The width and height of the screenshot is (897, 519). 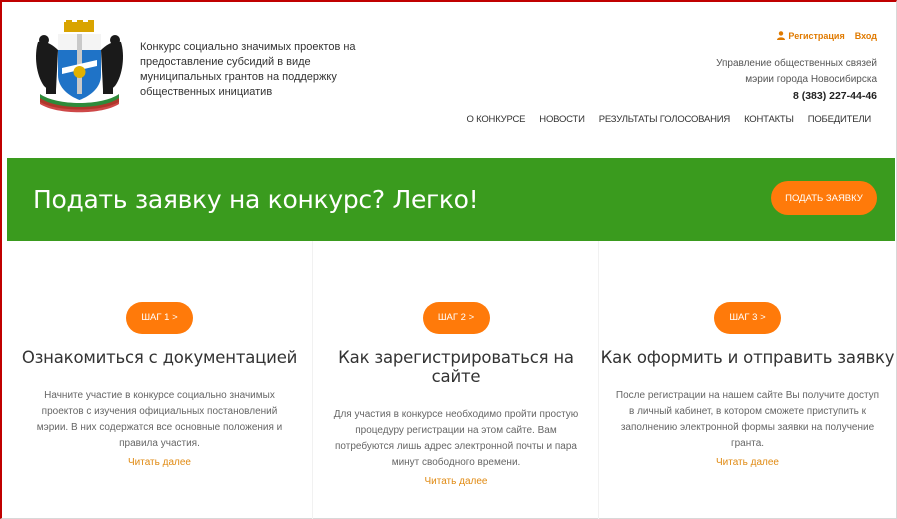 I want to click on register-label: Регистрация, so click(x=816, y=36).